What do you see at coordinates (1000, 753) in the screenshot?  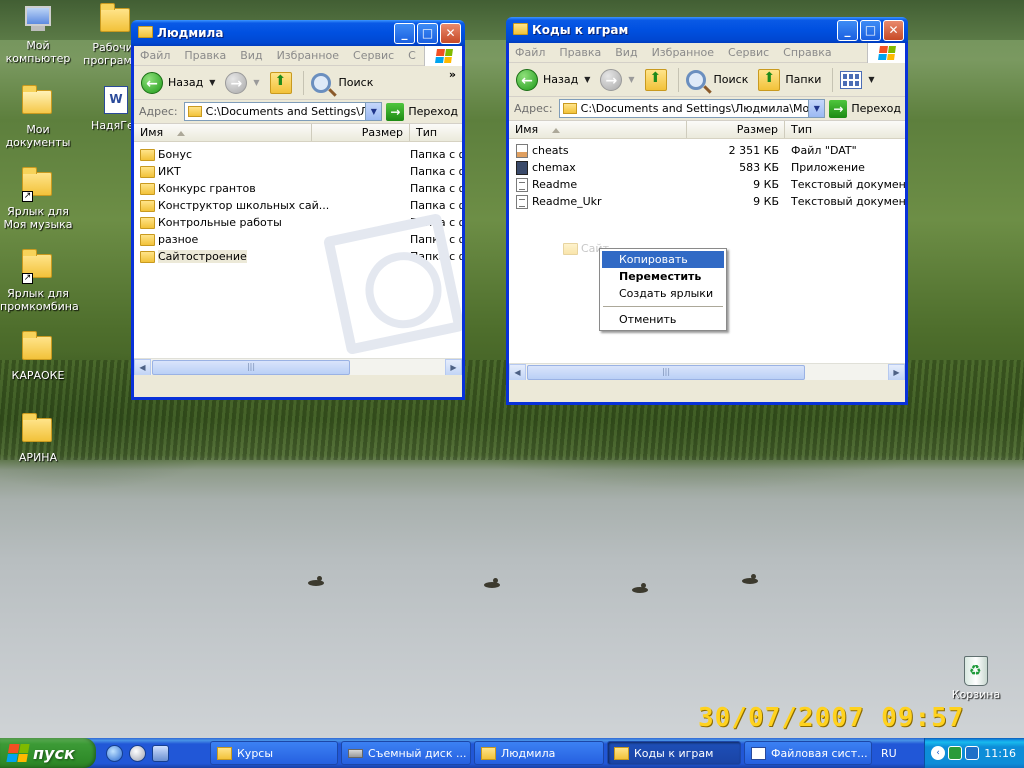 I see `clock: 11:16` at bounding box center [1000, 753].